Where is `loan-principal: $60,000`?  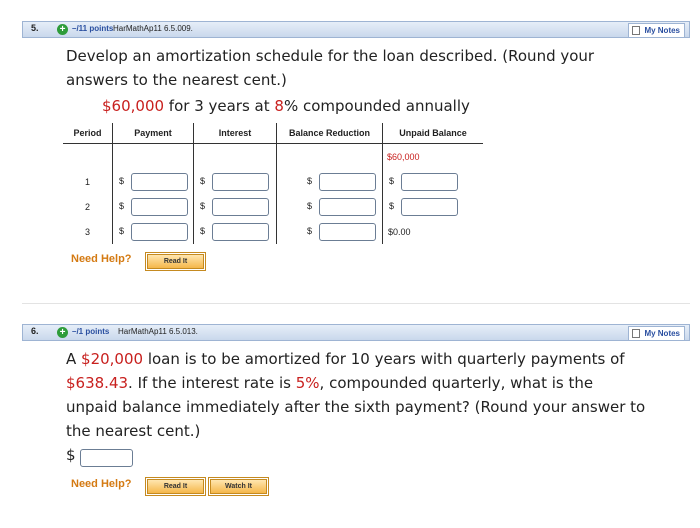 loan-principal: $60,000 is located at coordinates (133, 106).